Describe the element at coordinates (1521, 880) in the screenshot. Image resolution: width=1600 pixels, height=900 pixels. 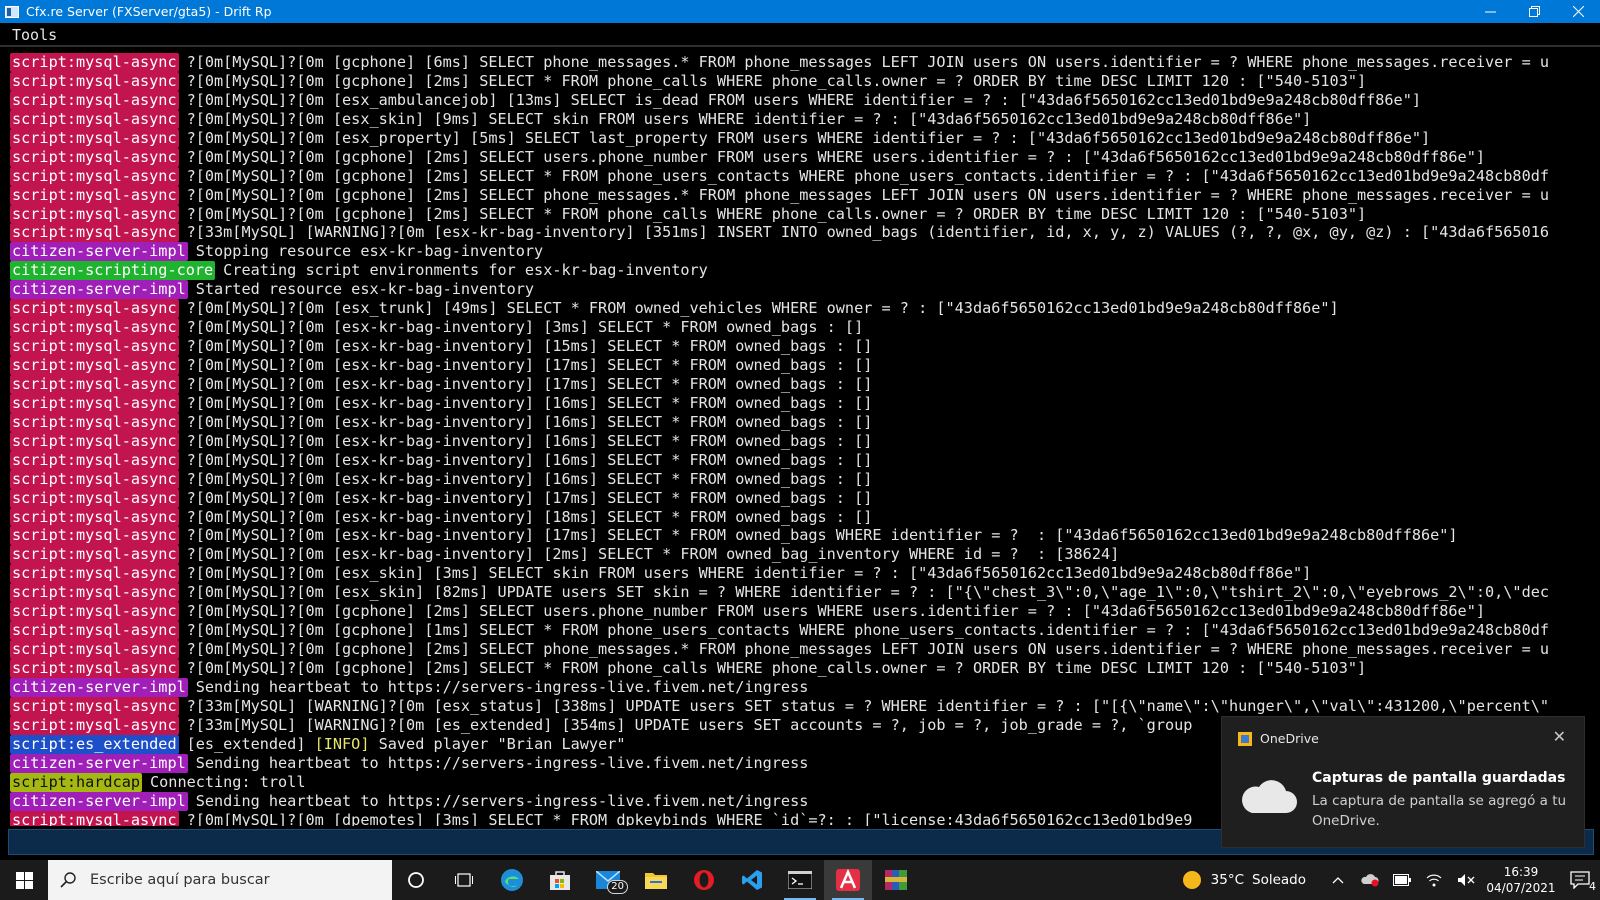
I see `taskbar-clock: 16:39 04/07/2021` at that location.